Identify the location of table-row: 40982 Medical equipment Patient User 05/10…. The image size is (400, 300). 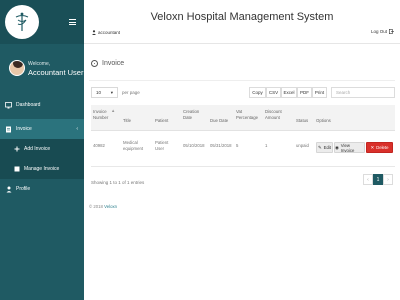
(243, 149).